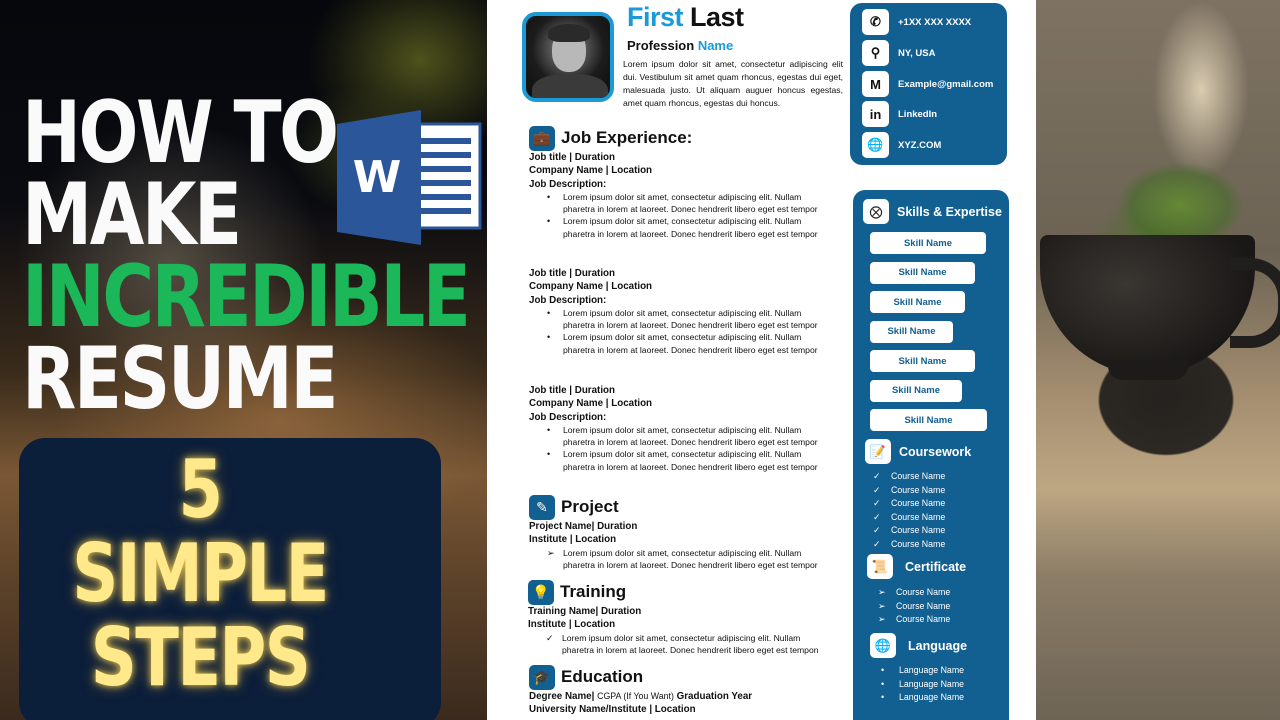 Image resolution: width=1280 pixels, height=720 pixels. What do you see at coordinates (612, 710) in the screenshot?
I see `university-line: University Name/Institute | Location` at bounding box center [612, 710].